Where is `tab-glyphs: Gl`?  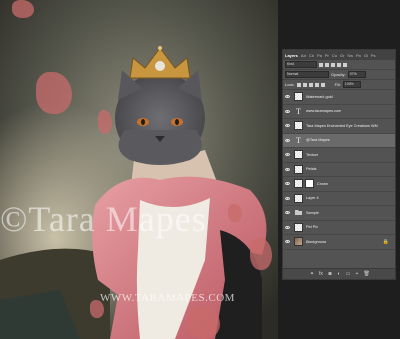 tab-glyphs: Gl is located at coordinates (366, 55).